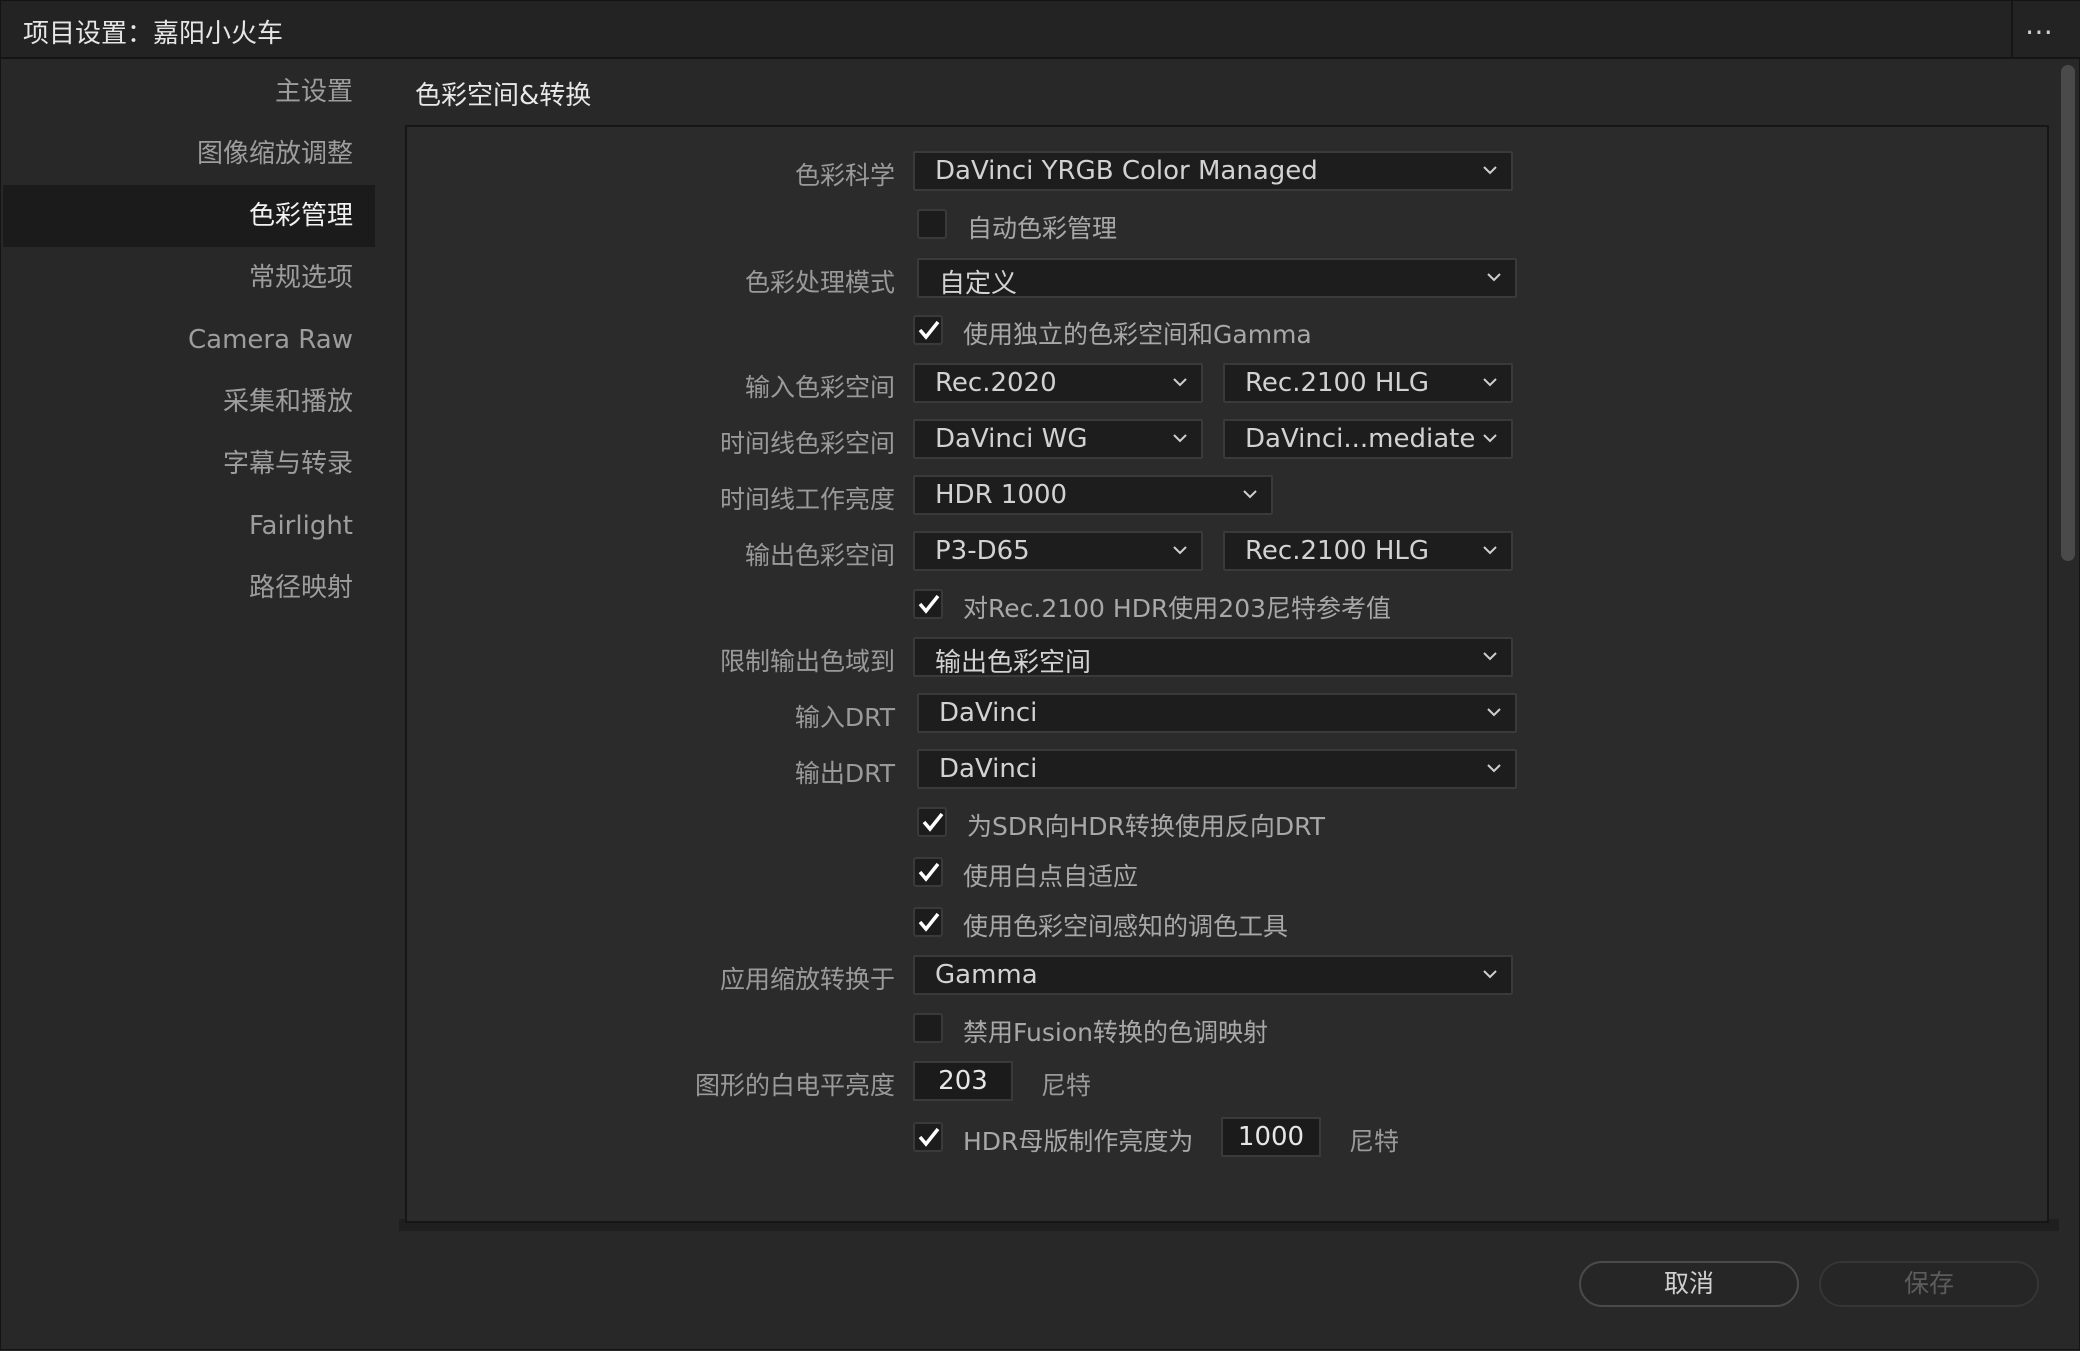 This screenshot has width=2080, height=1351. Describe the element at coordinates (807, 979) in the screenshot. I see `apply-resize-in-label: 应用缩放转换于` at that location.